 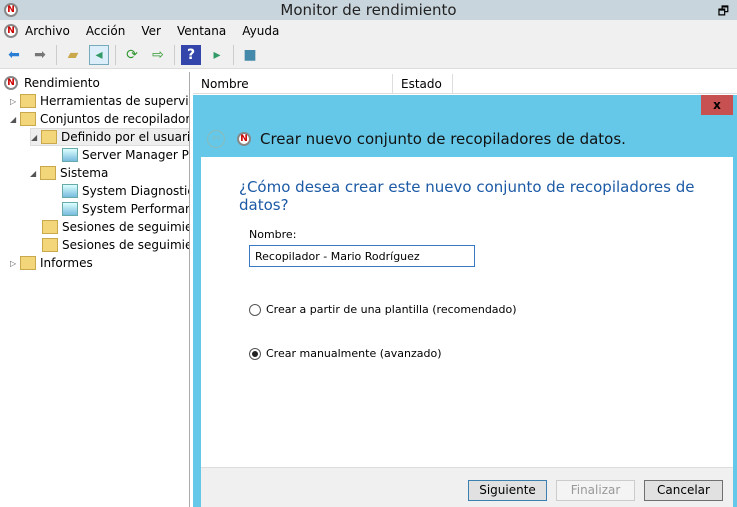 What do you see at coordinates (151, 31) in the screenshot?
I see `menu-ver: Ver` at bounding box center [151, 31].